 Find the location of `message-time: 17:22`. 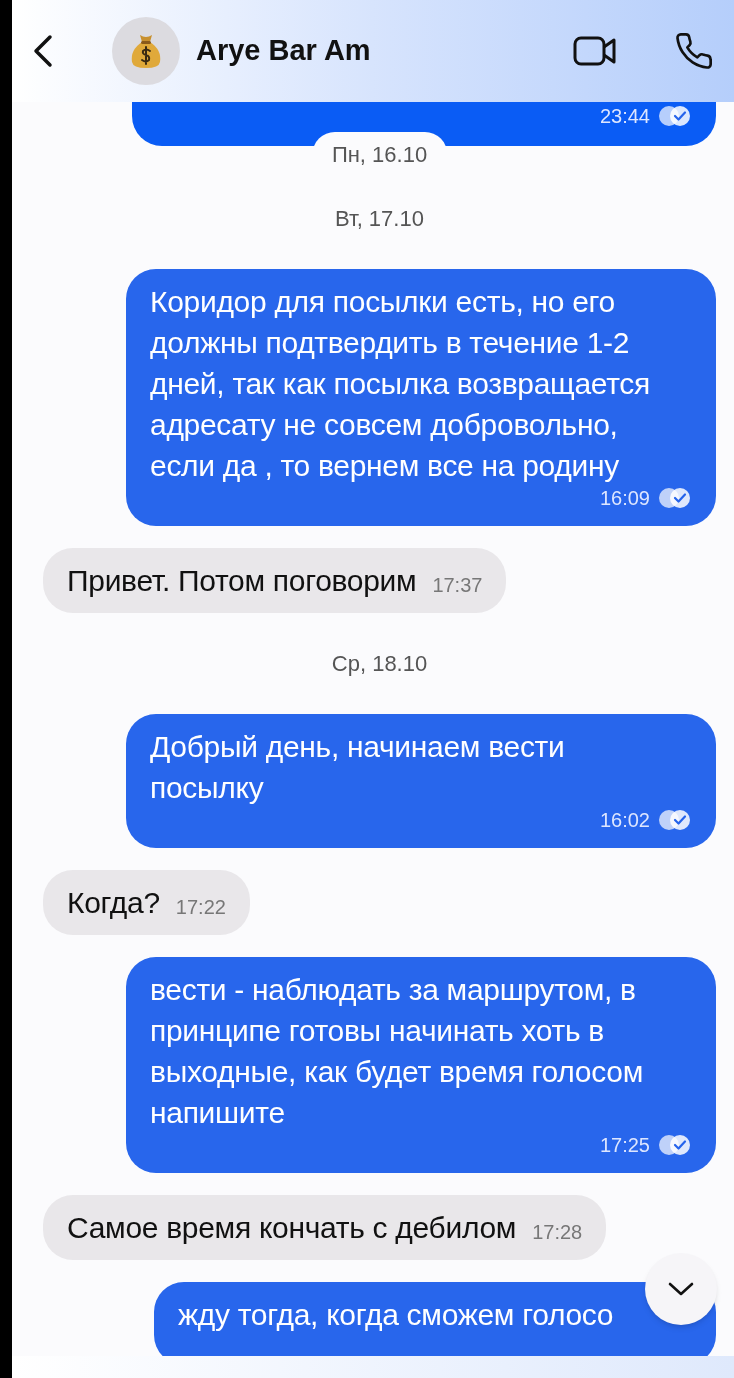

message-time: 17:22 is located at coordinates (200, 907).